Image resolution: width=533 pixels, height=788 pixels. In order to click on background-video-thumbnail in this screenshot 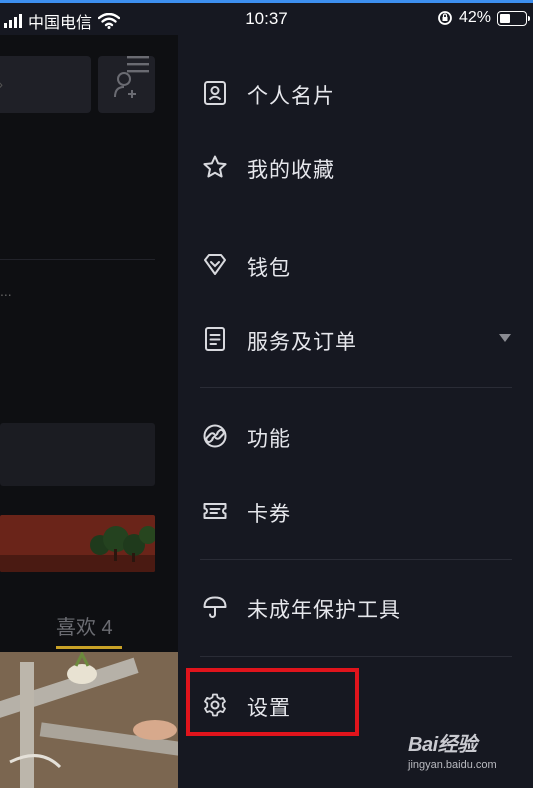, I will do `click(89, 720)`.